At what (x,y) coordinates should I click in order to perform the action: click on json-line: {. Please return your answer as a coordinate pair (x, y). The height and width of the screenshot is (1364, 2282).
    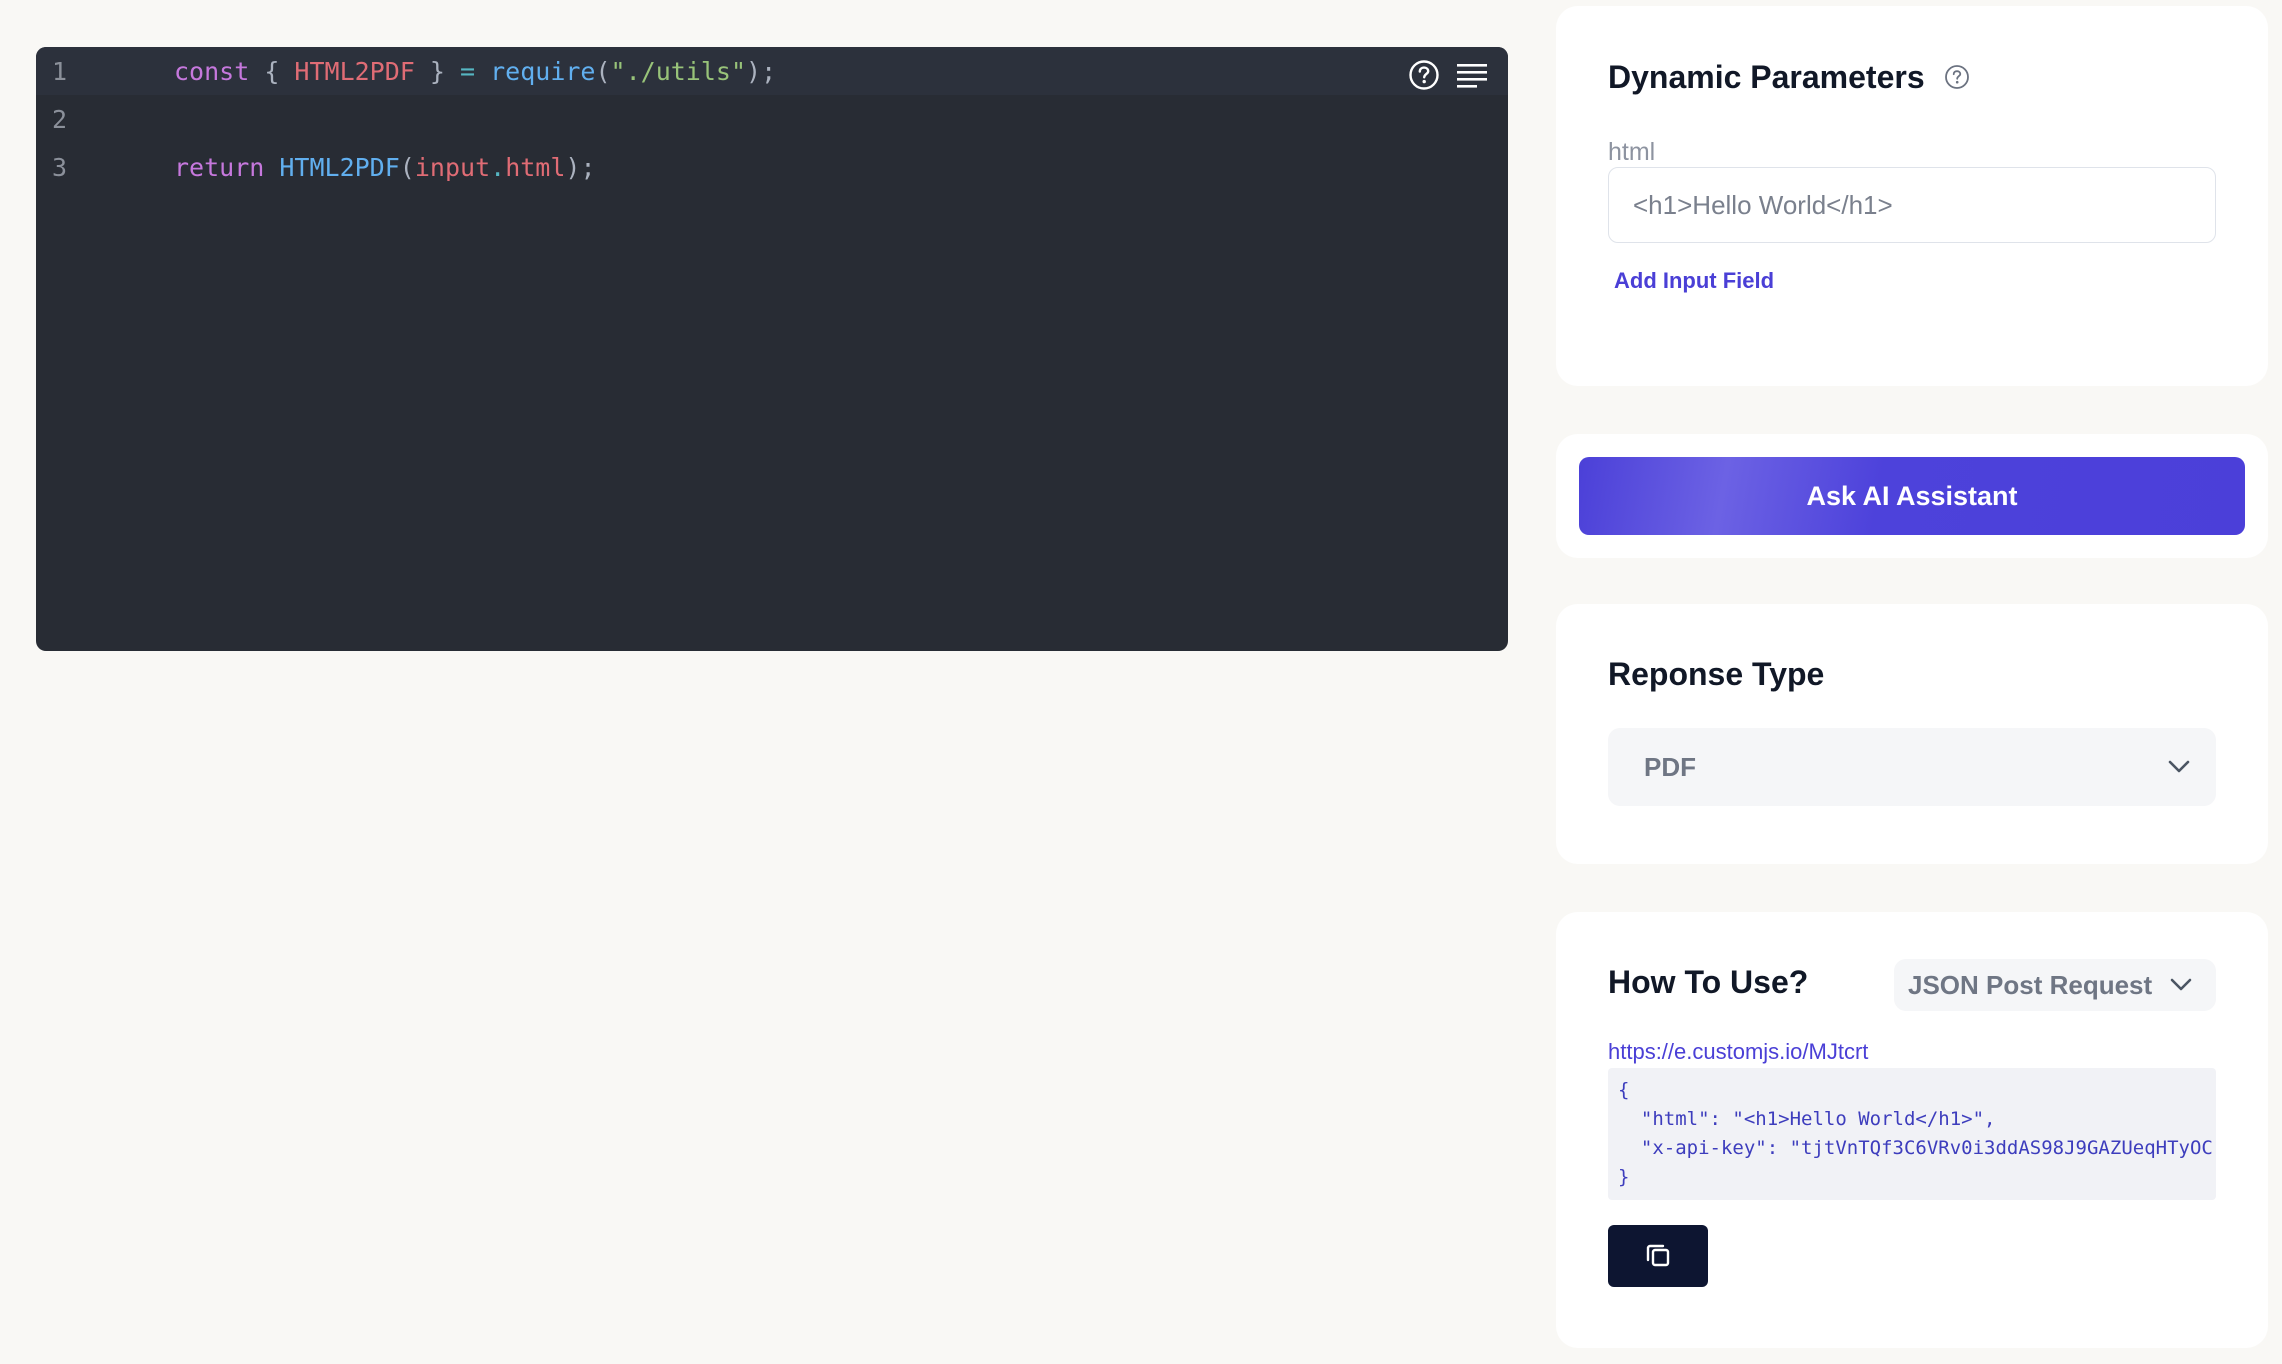
    Looking at the image, I should click on (1624, 1090).